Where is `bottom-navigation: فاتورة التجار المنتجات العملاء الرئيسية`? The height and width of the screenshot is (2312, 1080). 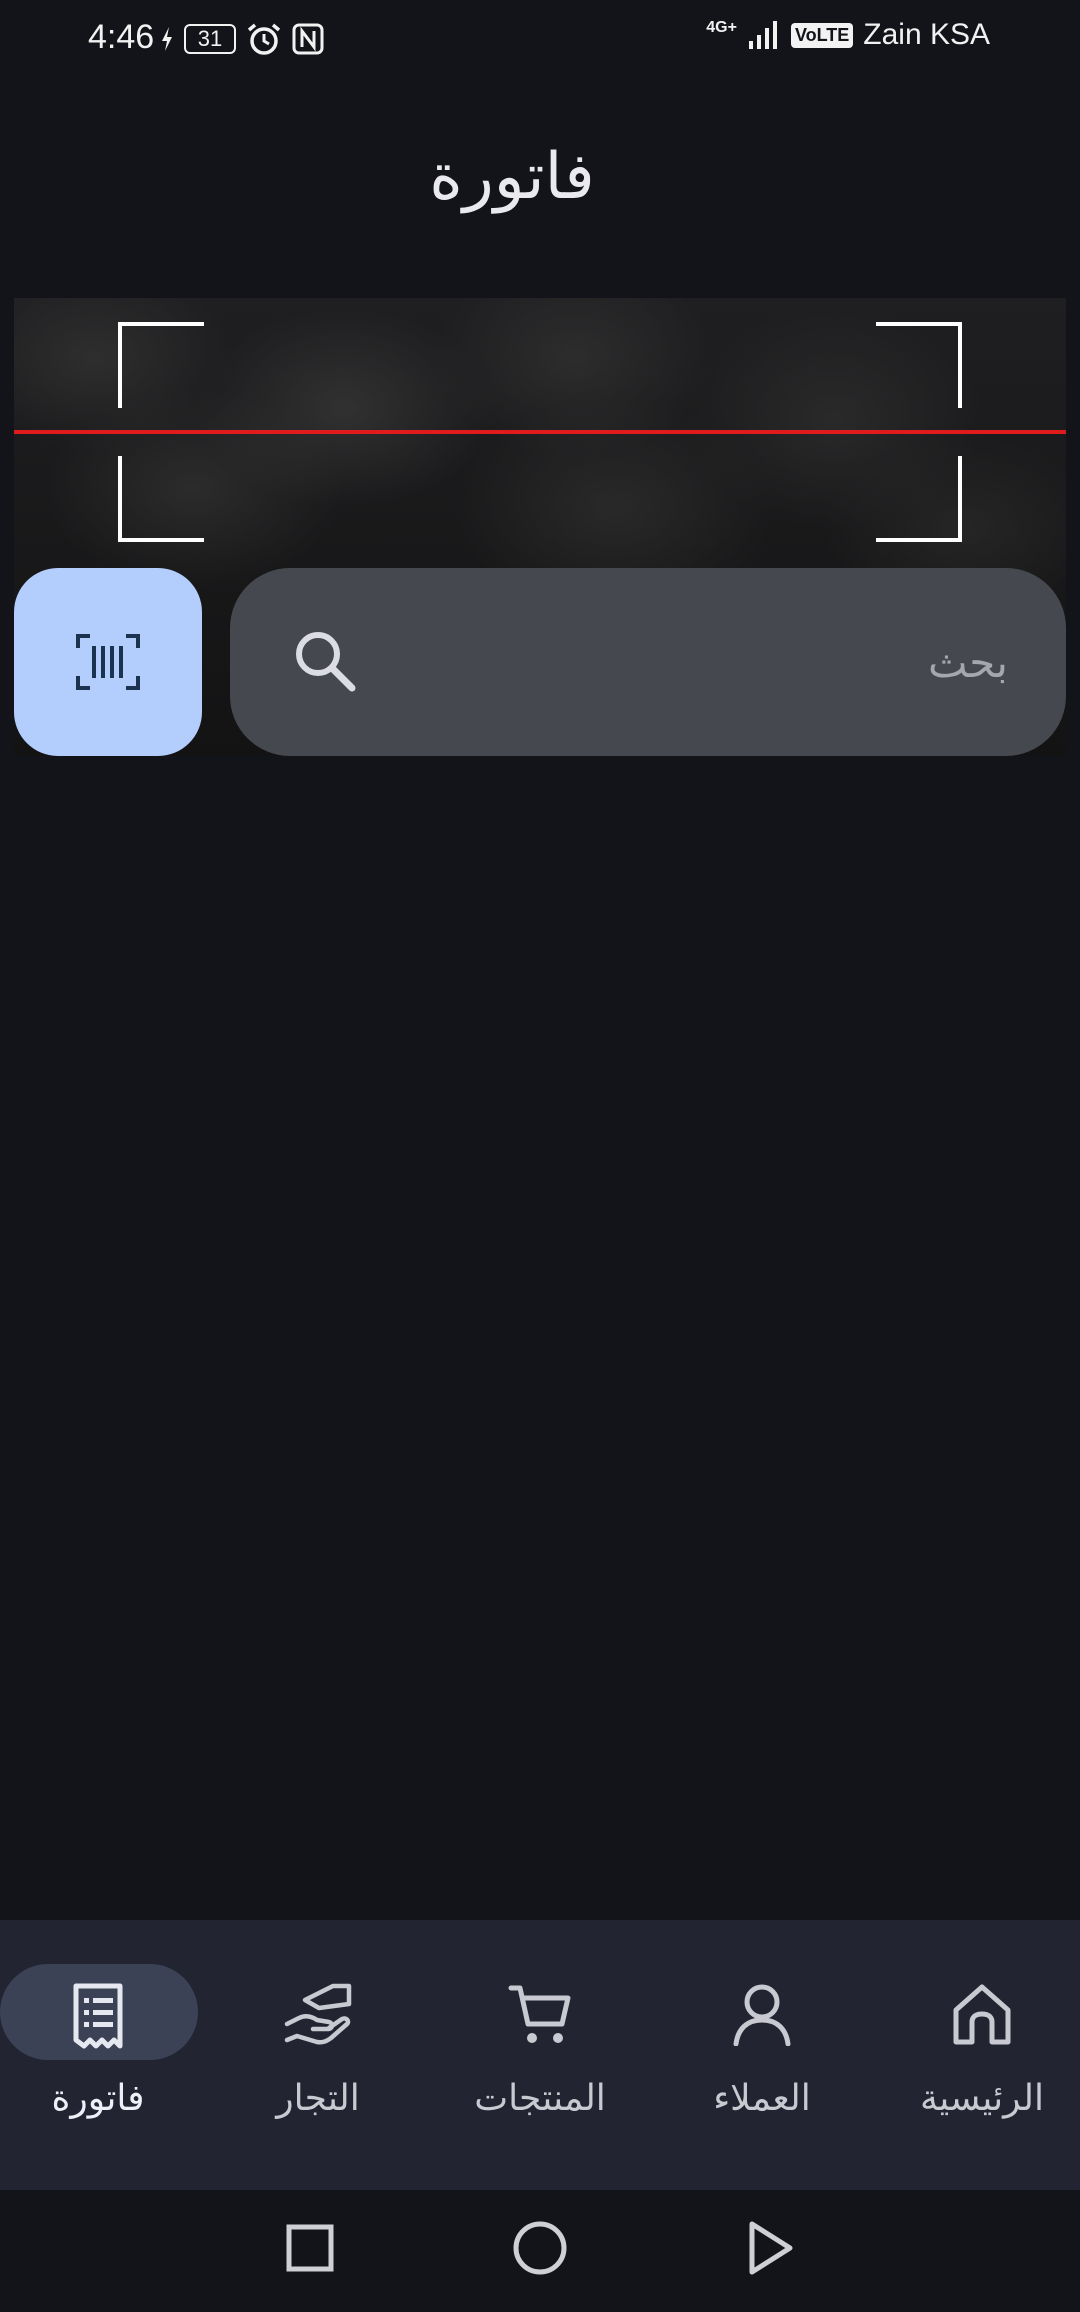
bottom-navigation: فاتورة التجار المنتجات العملاء الرئيسية is located at coordinates (540, 2055).